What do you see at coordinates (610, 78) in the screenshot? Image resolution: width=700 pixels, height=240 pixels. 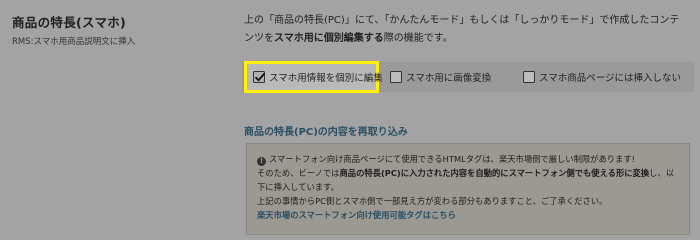 I see `option-label: スマホ商品ページには挿入しない` at bounding box center [610, 78].